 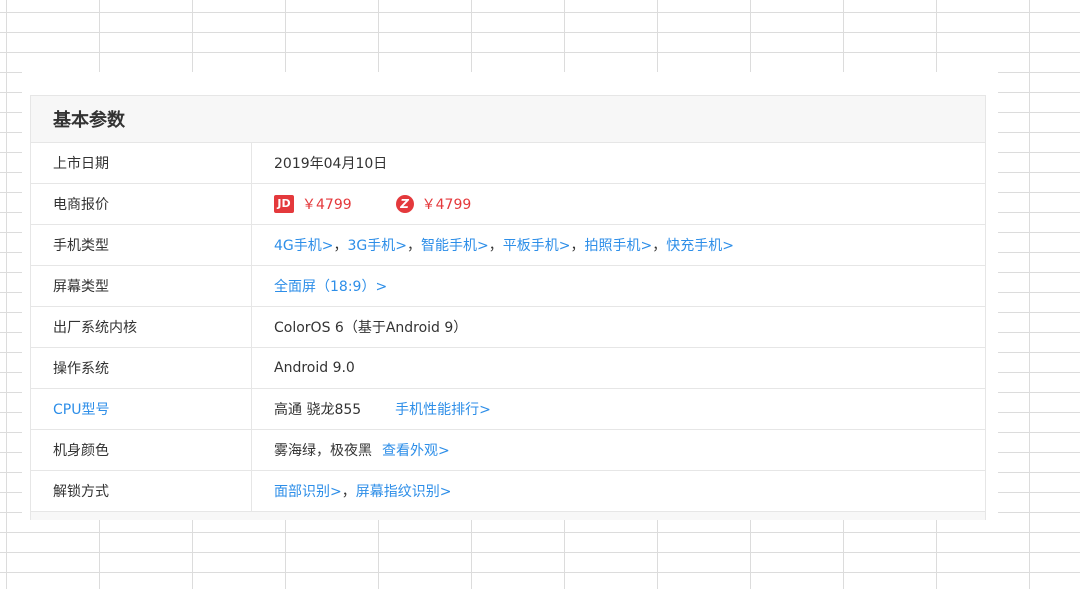 I want to click on cpu-label-link: CPU型号, so click(x=141, y=409).